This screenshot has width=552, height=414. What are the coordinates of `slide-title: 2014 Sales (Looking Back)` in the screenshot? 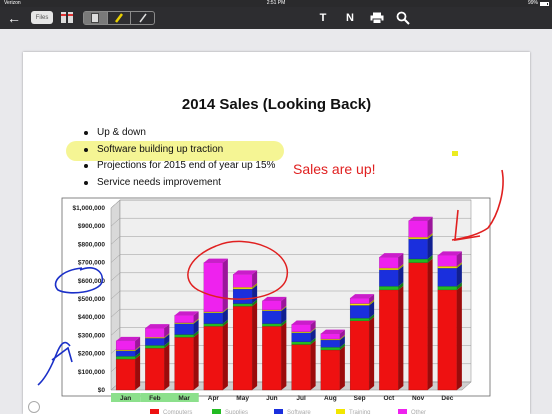 It's located at (276, 104).